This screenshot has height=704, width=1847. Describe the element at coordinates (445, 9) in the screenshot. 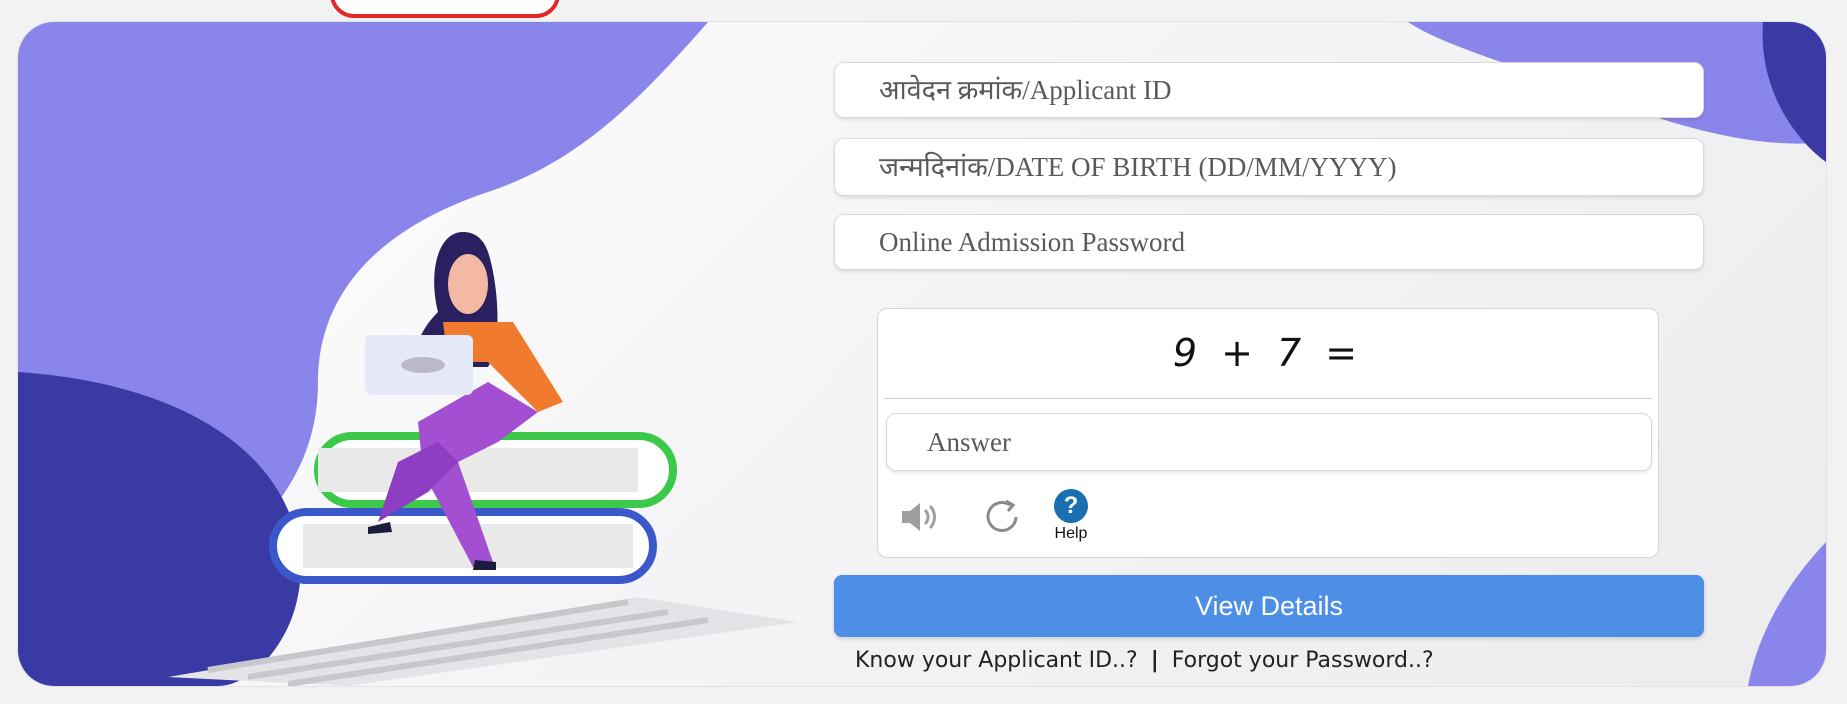

I see `top-tab-outline` at that location.